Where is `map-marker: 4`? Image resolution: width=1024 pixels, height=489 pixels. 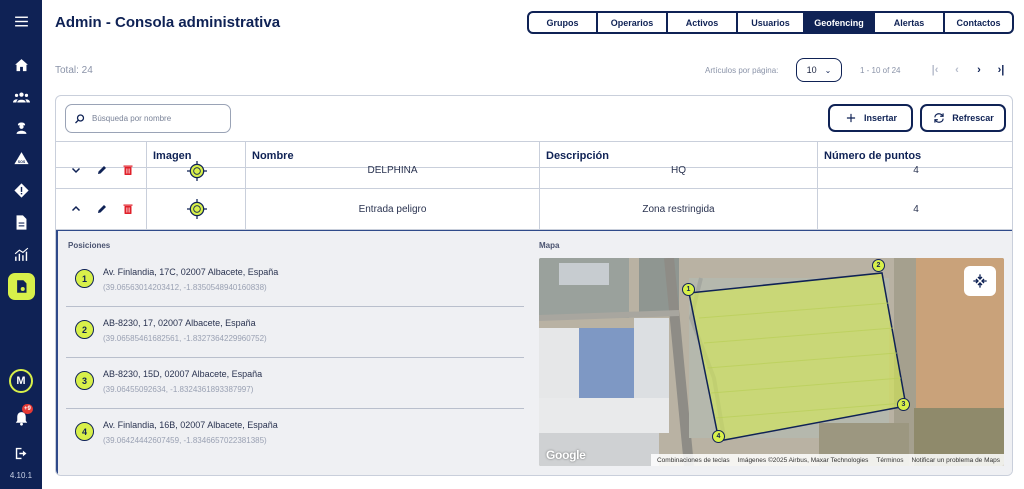 map-marker: 4 is located at coordinates (718, 436).